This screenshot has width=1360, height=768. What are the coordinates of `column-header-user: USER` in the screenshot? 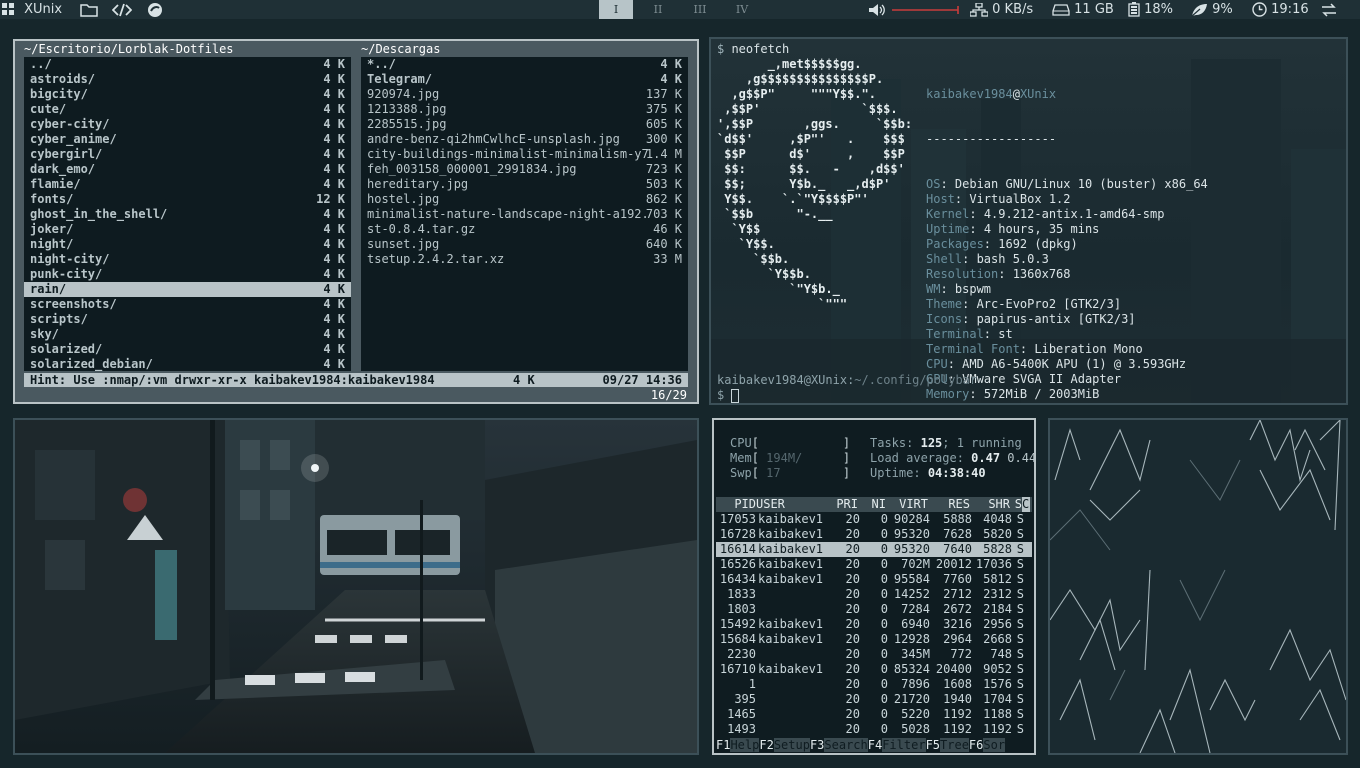 It's located at (792, 504).